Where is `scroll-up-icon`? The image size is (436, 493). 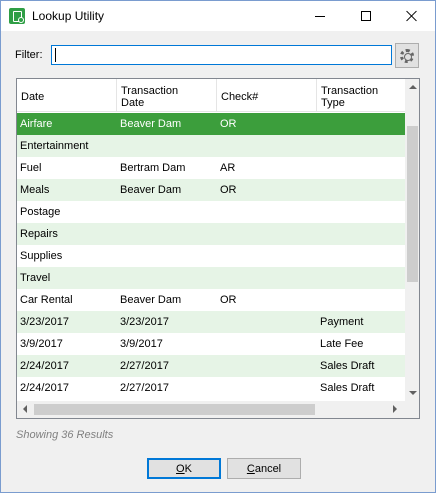
scroll-up-icon is located at coordinates (413, 87).